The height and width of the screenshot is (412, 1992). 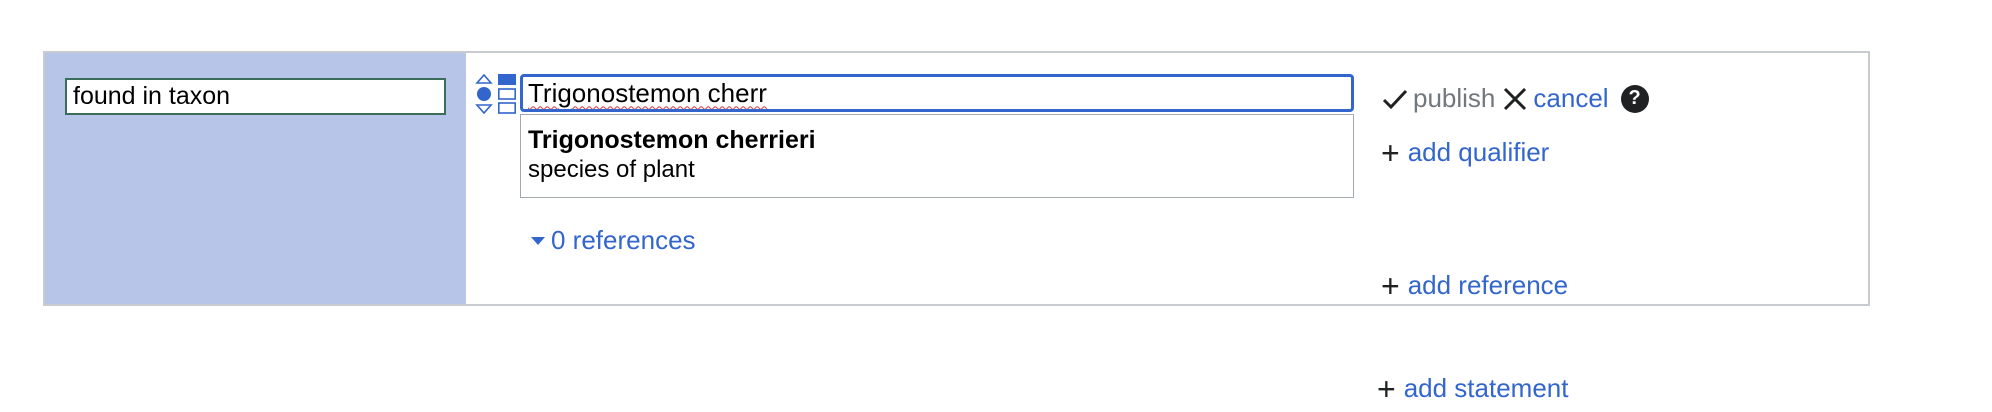 I want to click on close-icon, so click(x=1515, y=98).